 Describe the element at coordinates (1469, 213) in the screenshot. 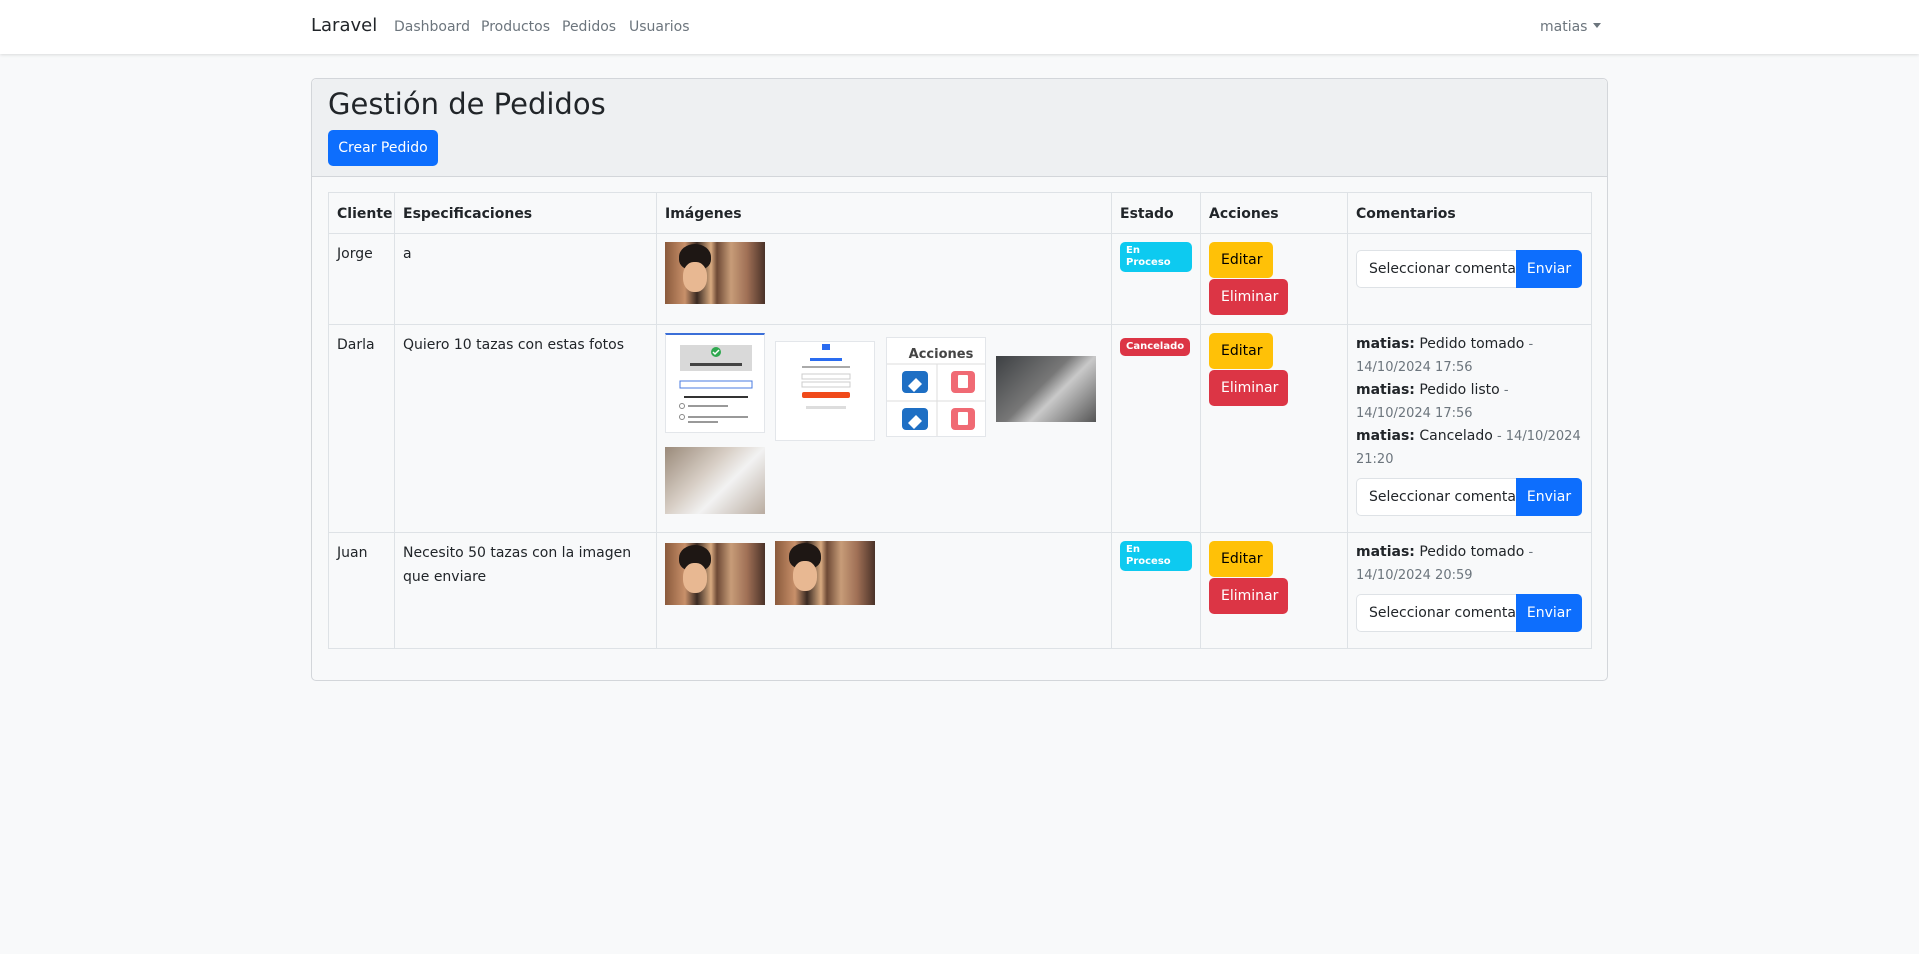

I see `header-comentarios: Comentarios` at that location.